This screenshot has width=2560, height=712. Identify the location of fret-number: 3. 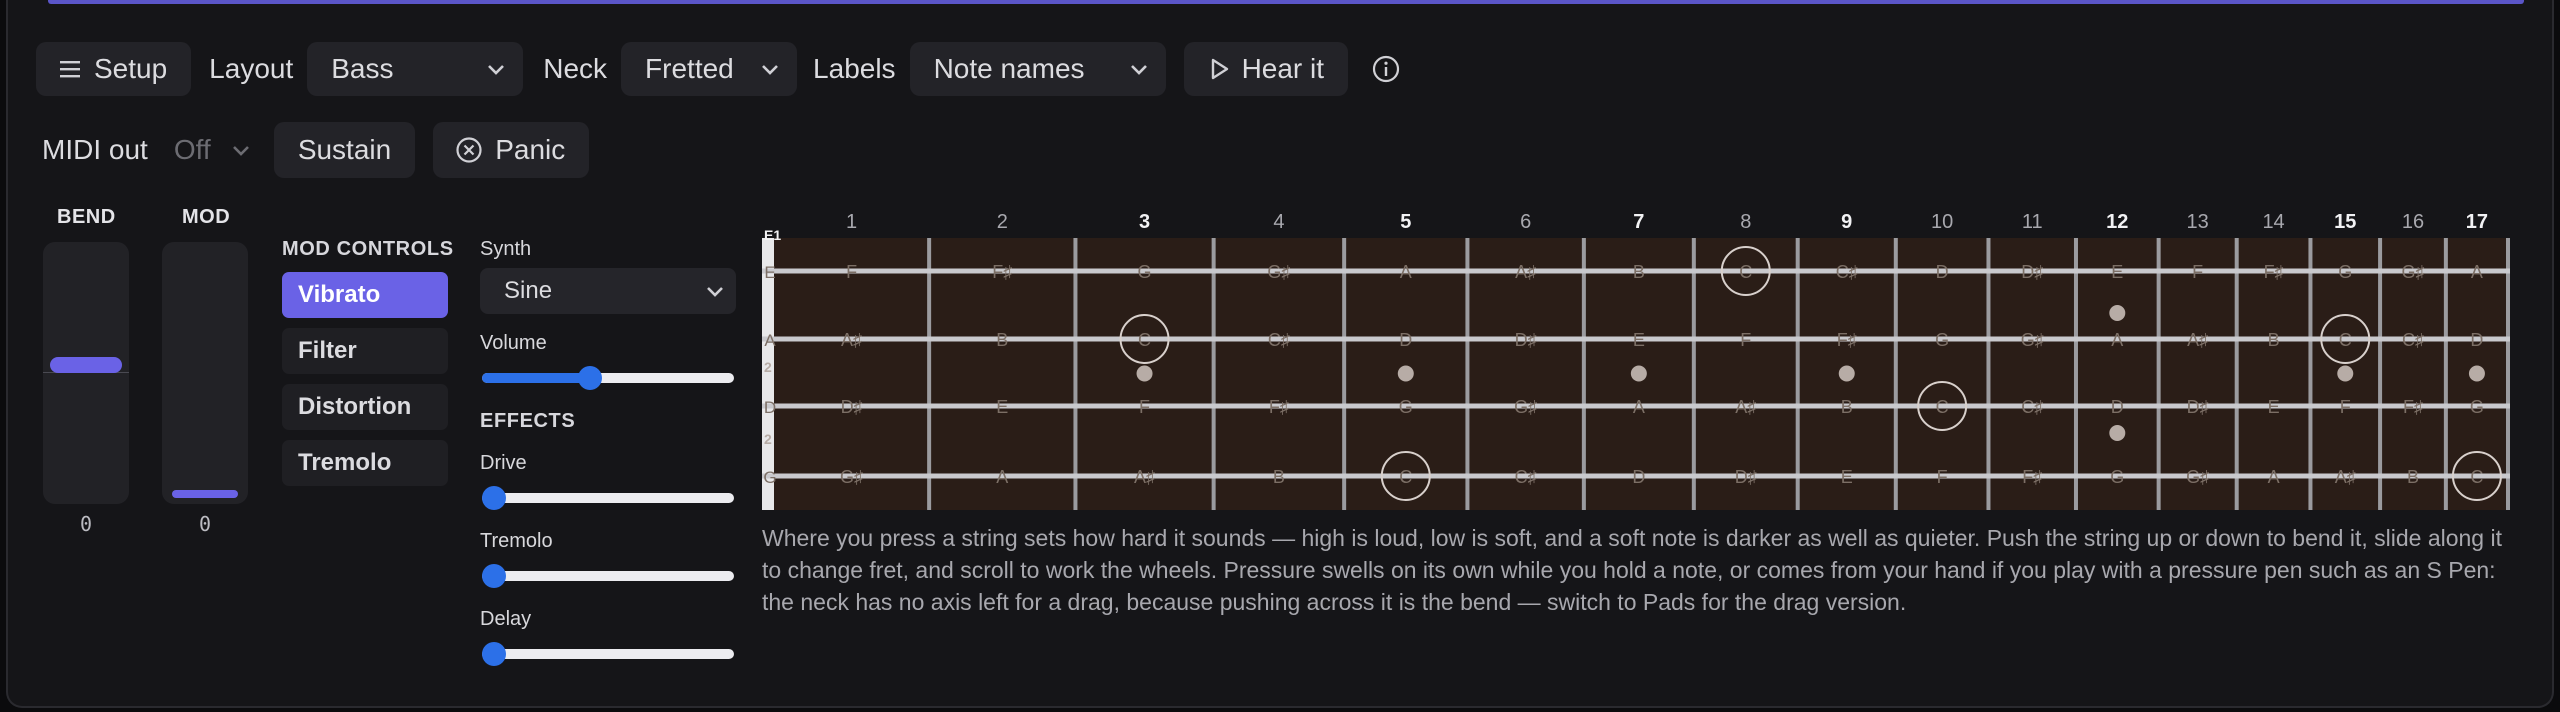
(1144, 222).